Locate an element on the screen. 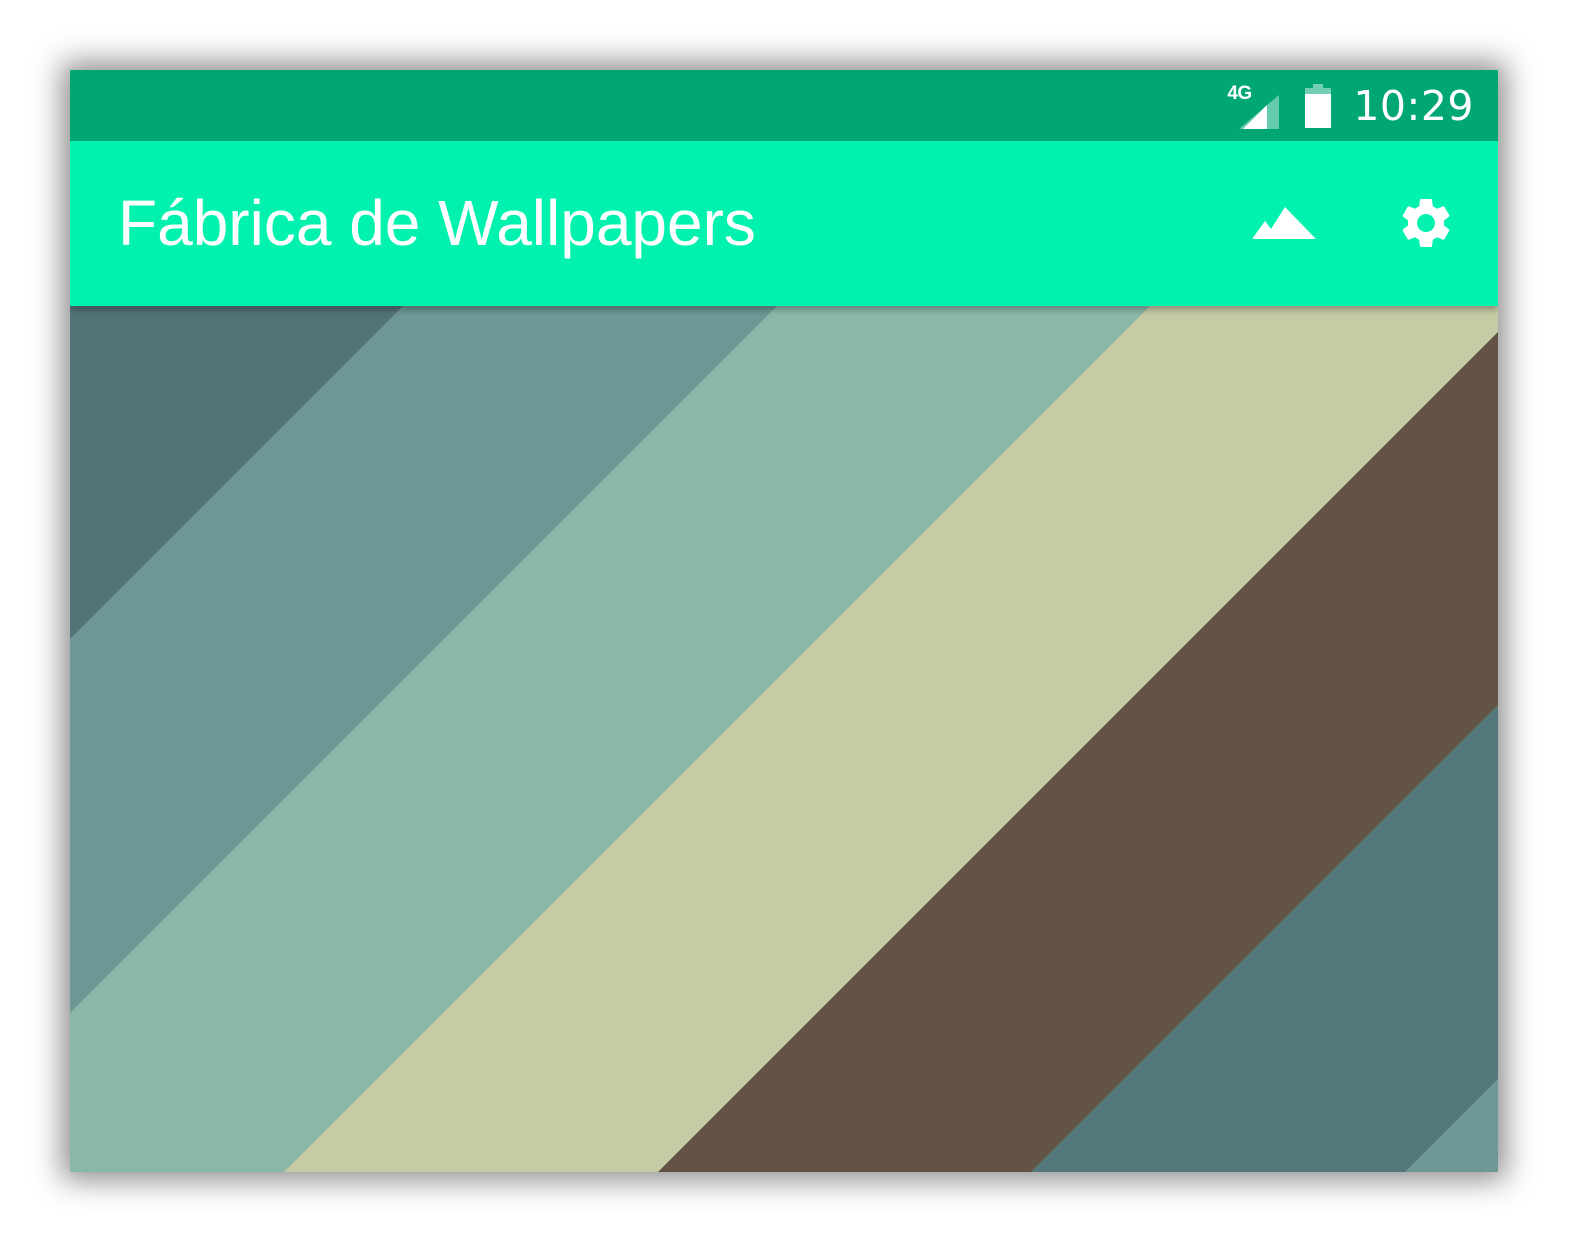 The height and width of the screenshot is (1253, 1582). set-wallpaper-button is located at coordinates (1284, 223).